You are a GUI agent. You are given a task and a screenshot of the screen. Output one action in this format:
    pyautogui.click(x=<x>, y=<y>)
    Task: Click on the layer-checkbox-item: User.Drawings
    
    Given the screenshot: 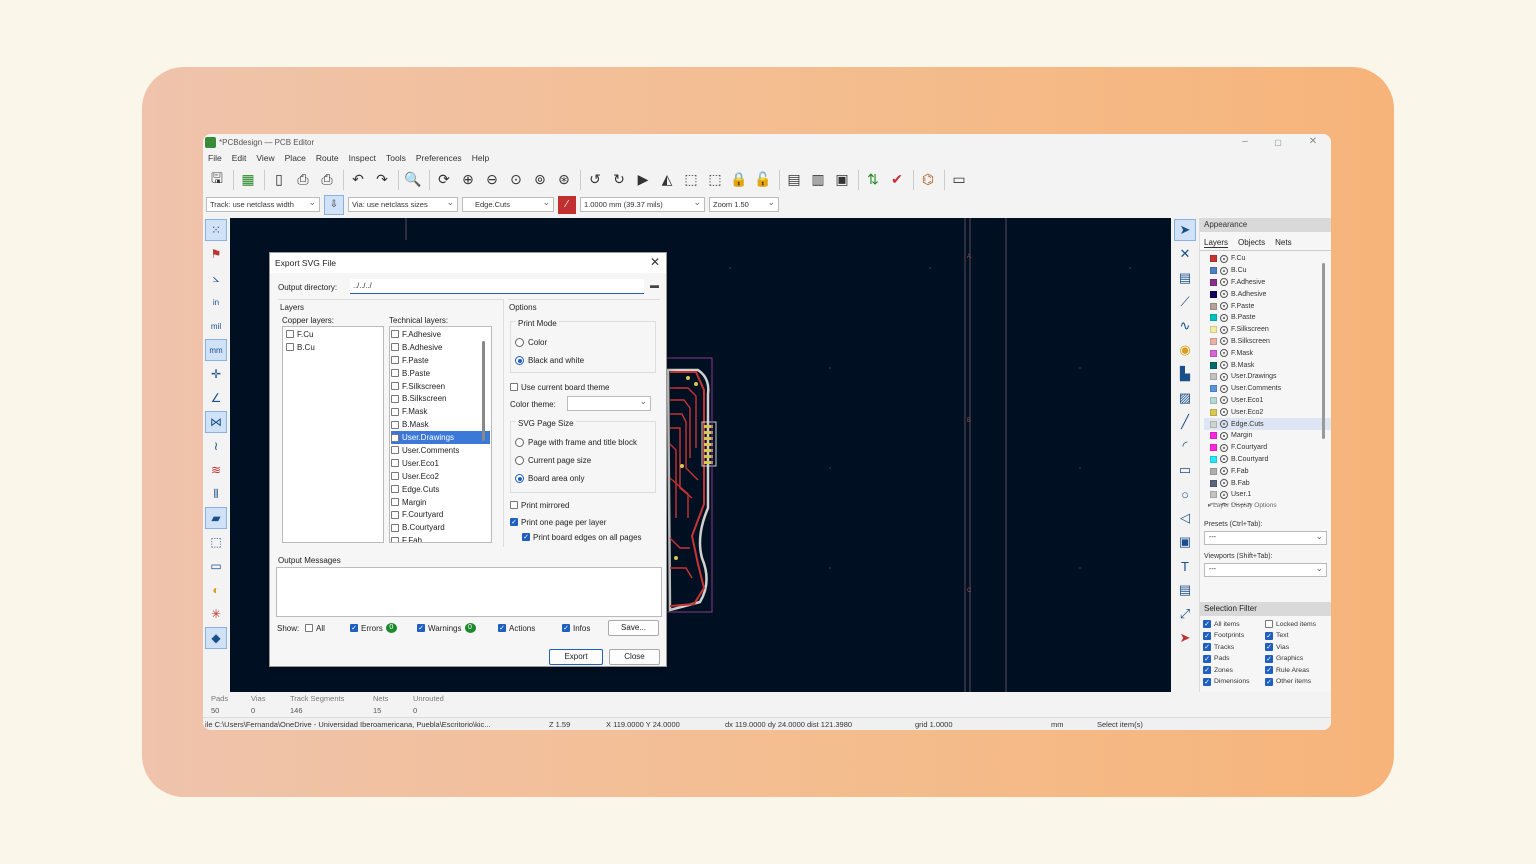 What is the action you would take?
    pyautogui.click(x=440, y=438)
    